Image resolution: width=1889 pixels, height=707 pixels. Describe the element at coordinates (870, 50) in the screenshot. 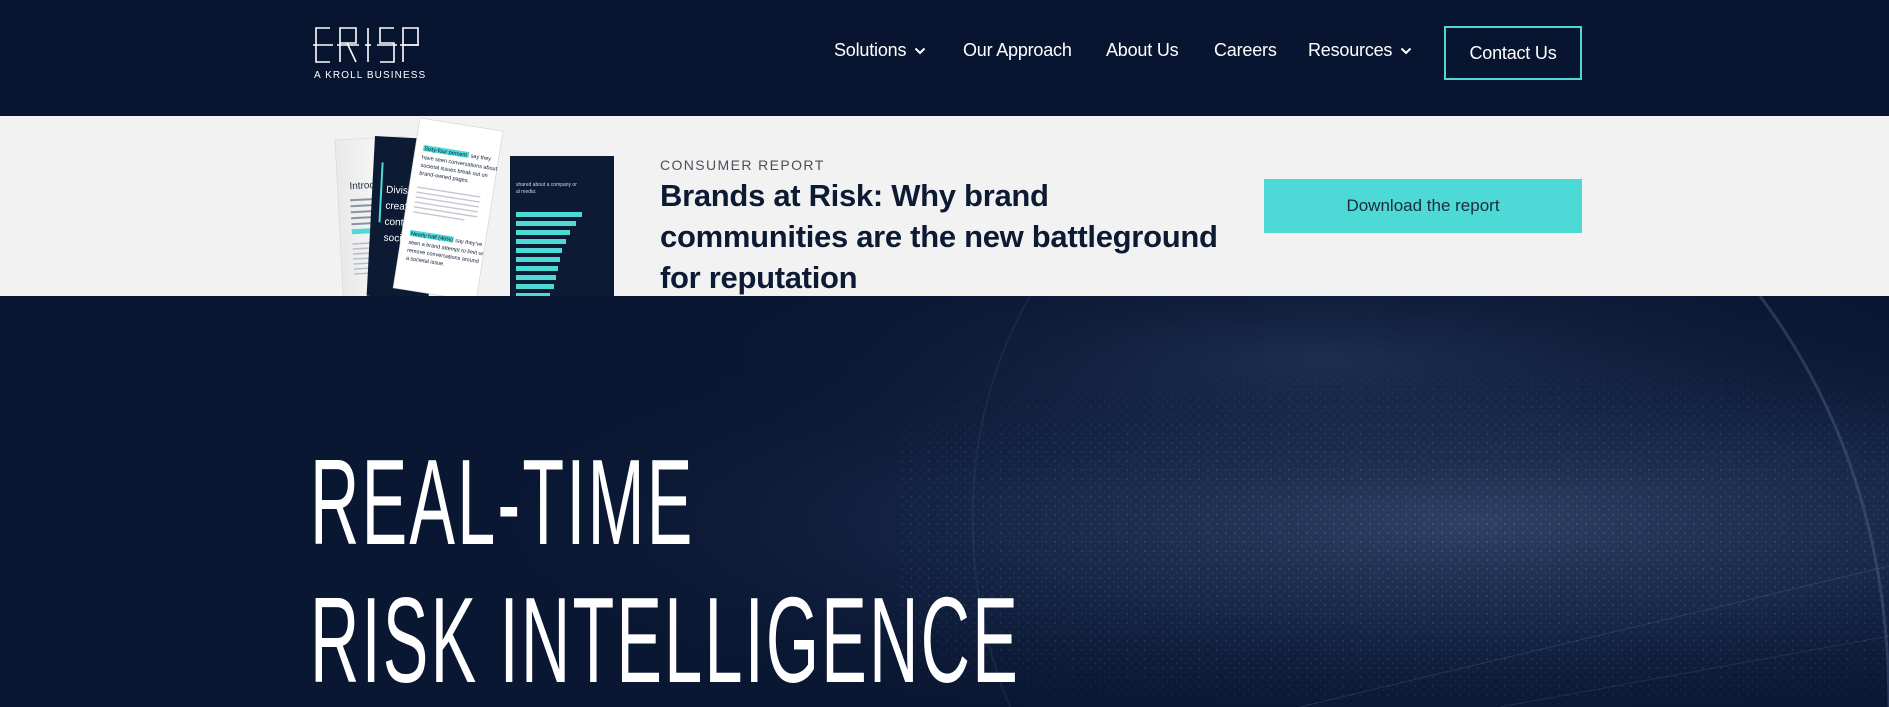

I see `nav-solutions-label: Solutions` at that location.